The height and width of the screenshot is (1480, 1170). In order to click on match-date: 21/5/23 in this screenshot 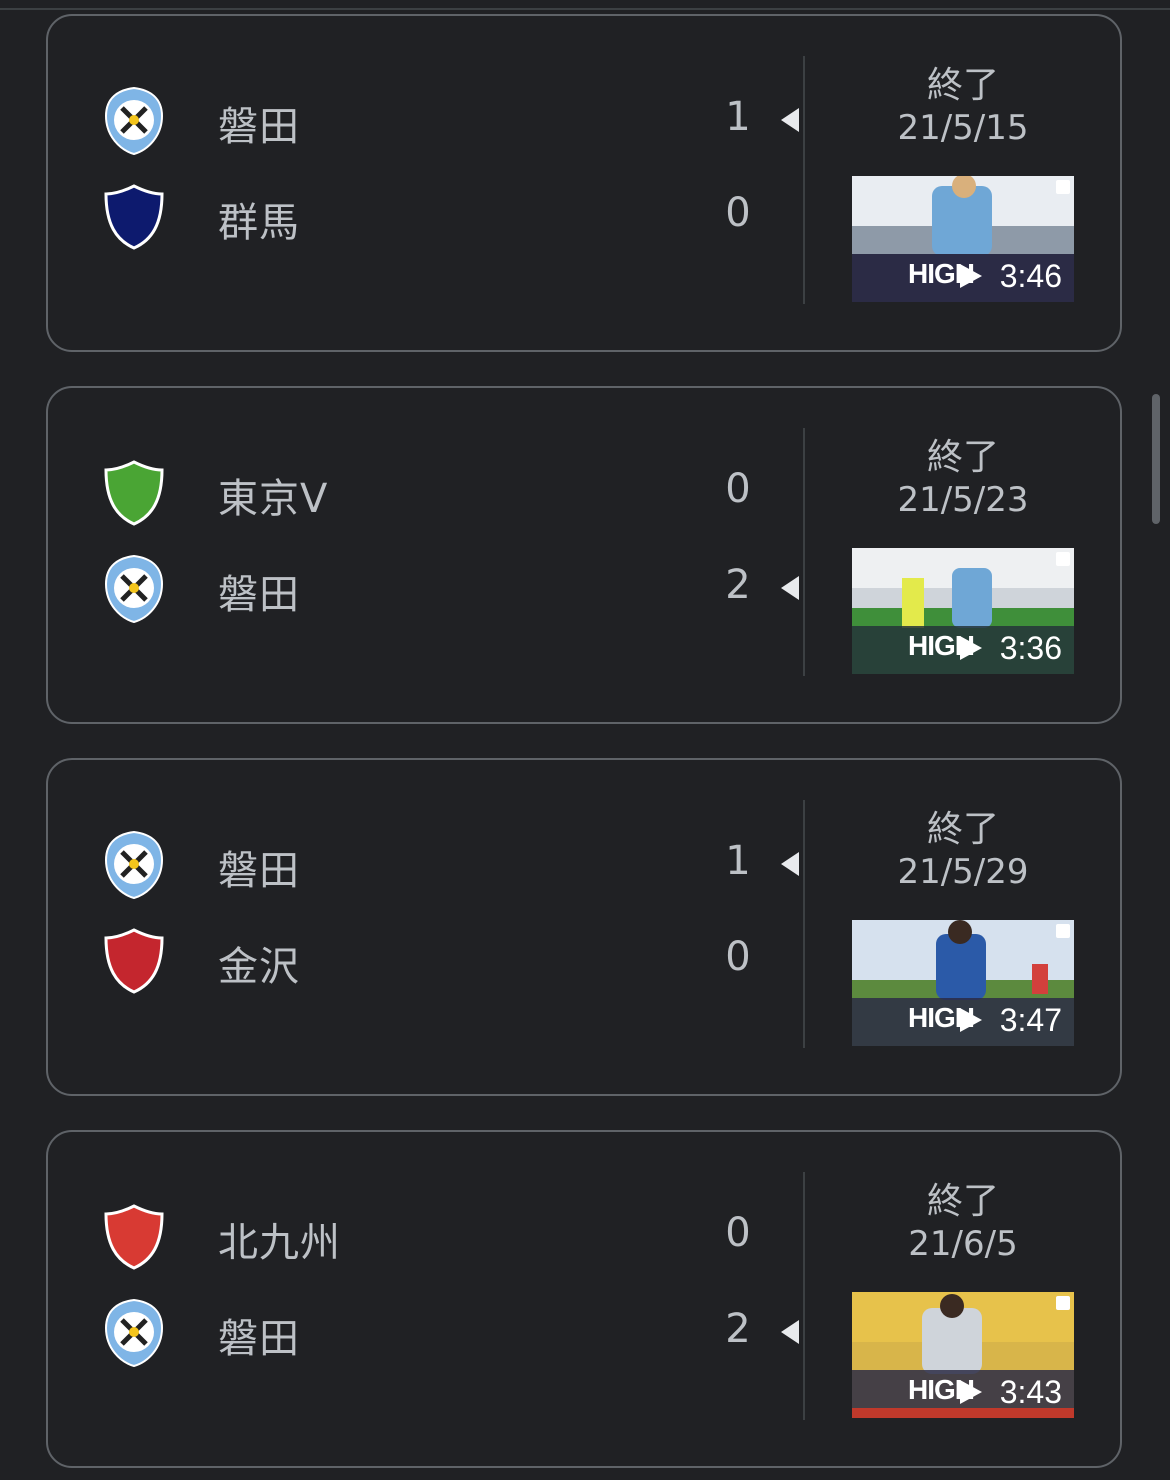, I will do `click(963, 500)`.